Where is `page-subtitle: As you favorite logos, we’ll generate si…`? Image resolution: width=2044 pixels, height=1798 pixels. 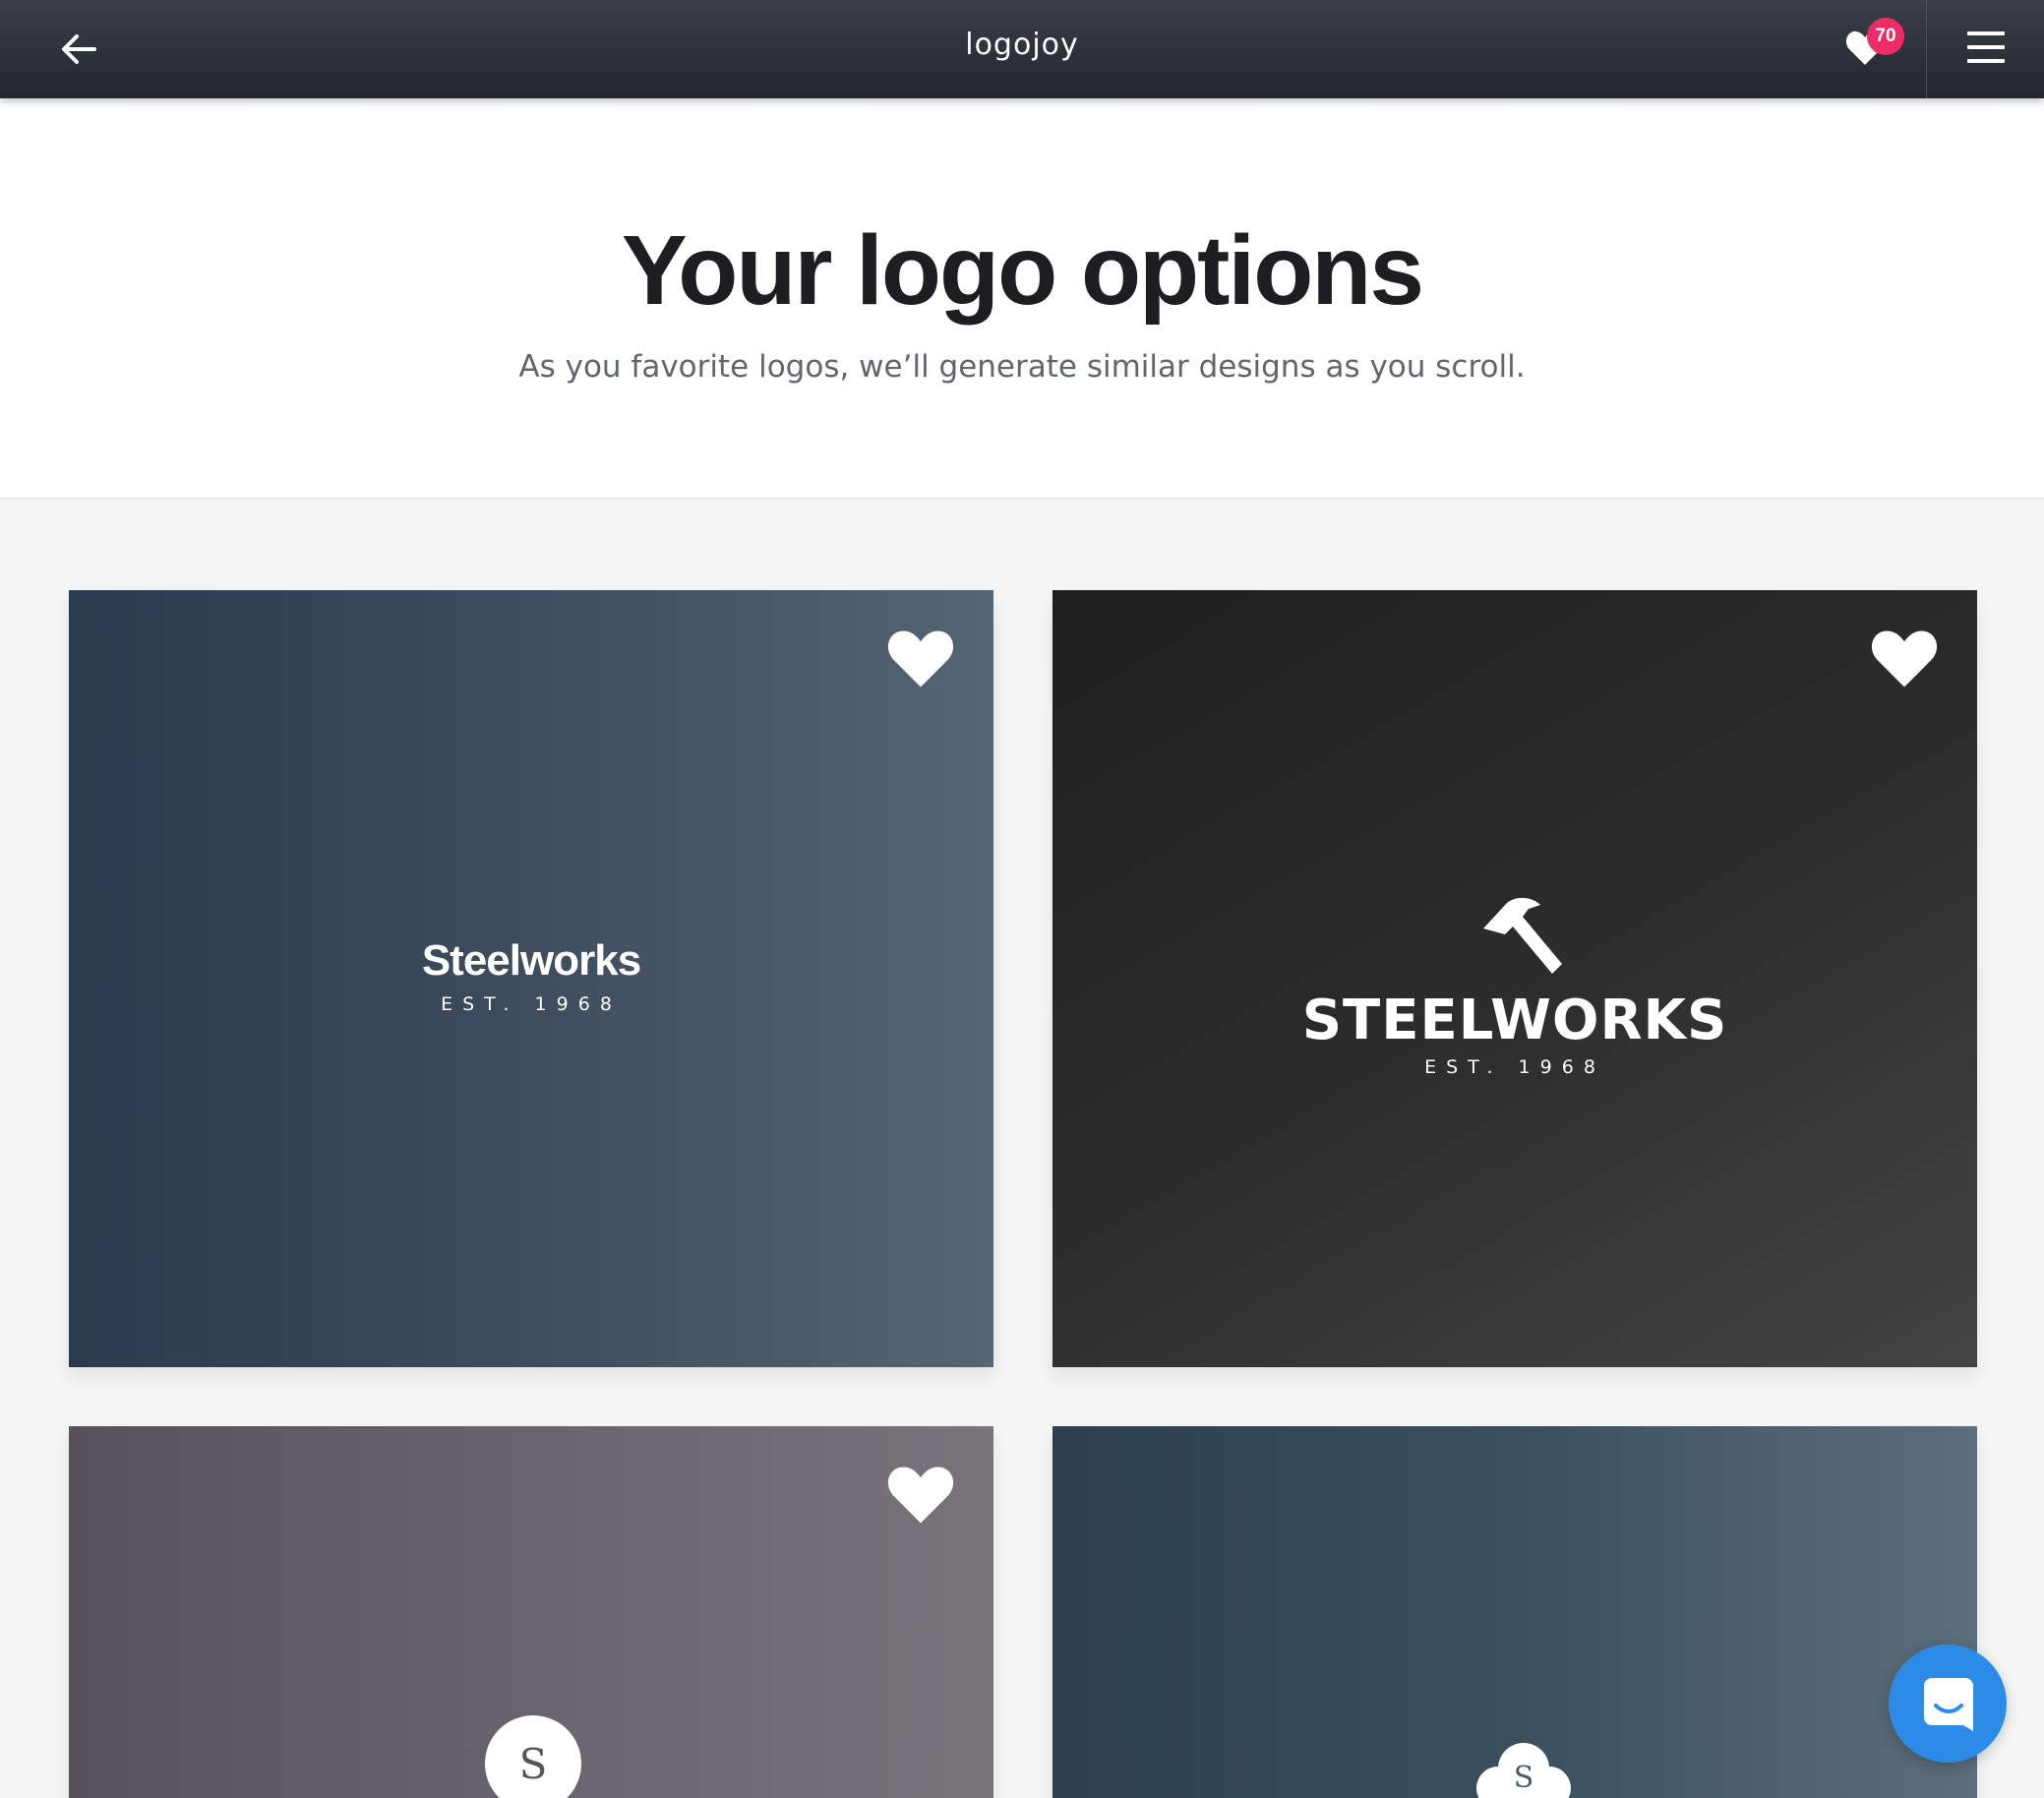
page-subtitle: As you favorite logos, we’ll generate si… is located at coordinates (1022, 367).